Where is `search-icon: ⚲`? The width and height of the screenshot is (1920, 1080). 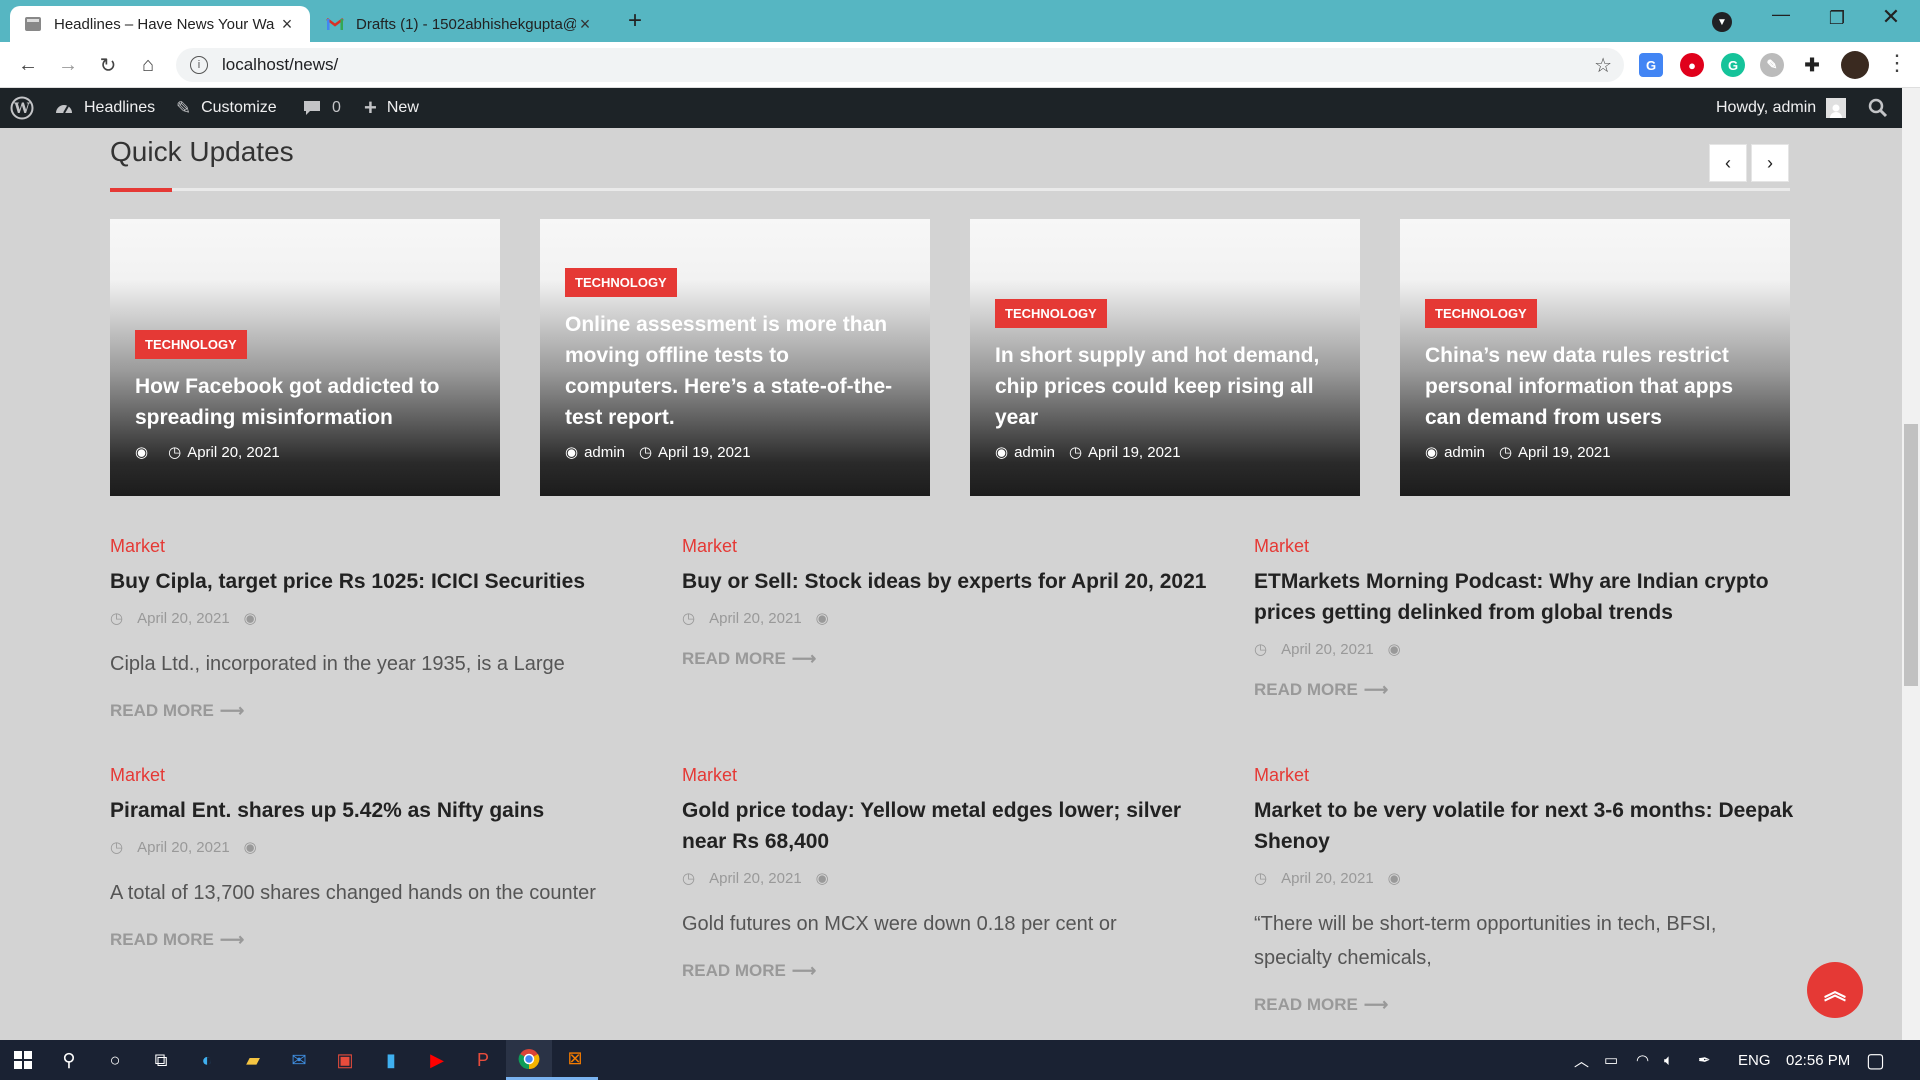 search-icon: ⚲ is located at coordinates (69, 1060).